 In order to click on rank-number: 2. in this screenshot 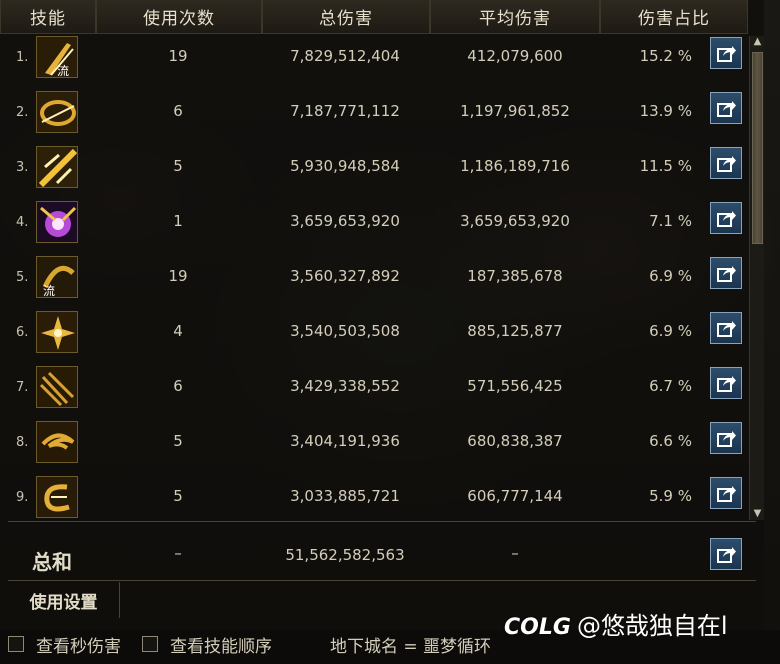, I will do `click(22, 112)`.